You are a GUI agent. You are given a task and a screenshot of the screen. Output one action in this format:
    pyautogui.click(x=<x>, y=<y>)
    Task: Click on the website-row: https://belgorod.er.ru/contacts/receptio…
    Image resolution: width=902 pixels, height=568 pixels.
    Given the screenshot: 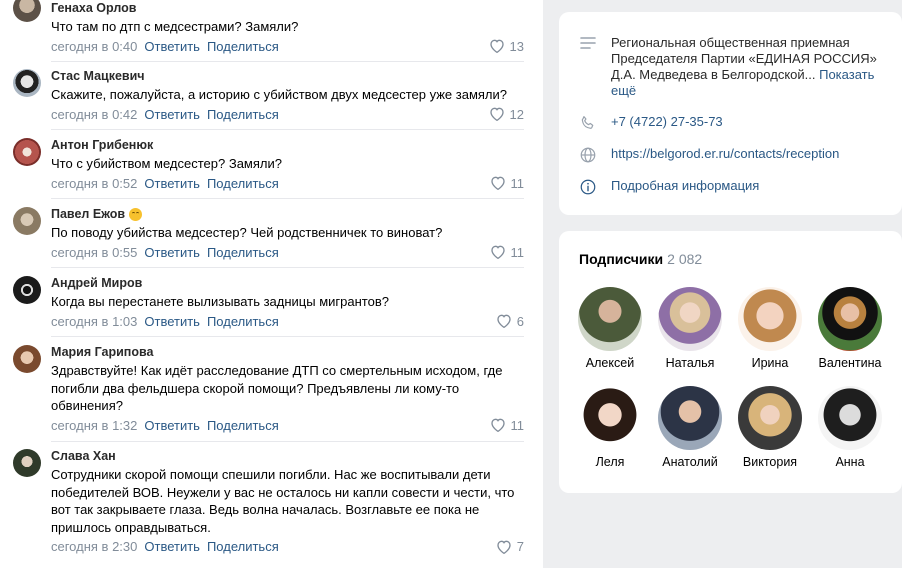 What is the action you would take?
    pyautogui.click(x=733, y=156)
    